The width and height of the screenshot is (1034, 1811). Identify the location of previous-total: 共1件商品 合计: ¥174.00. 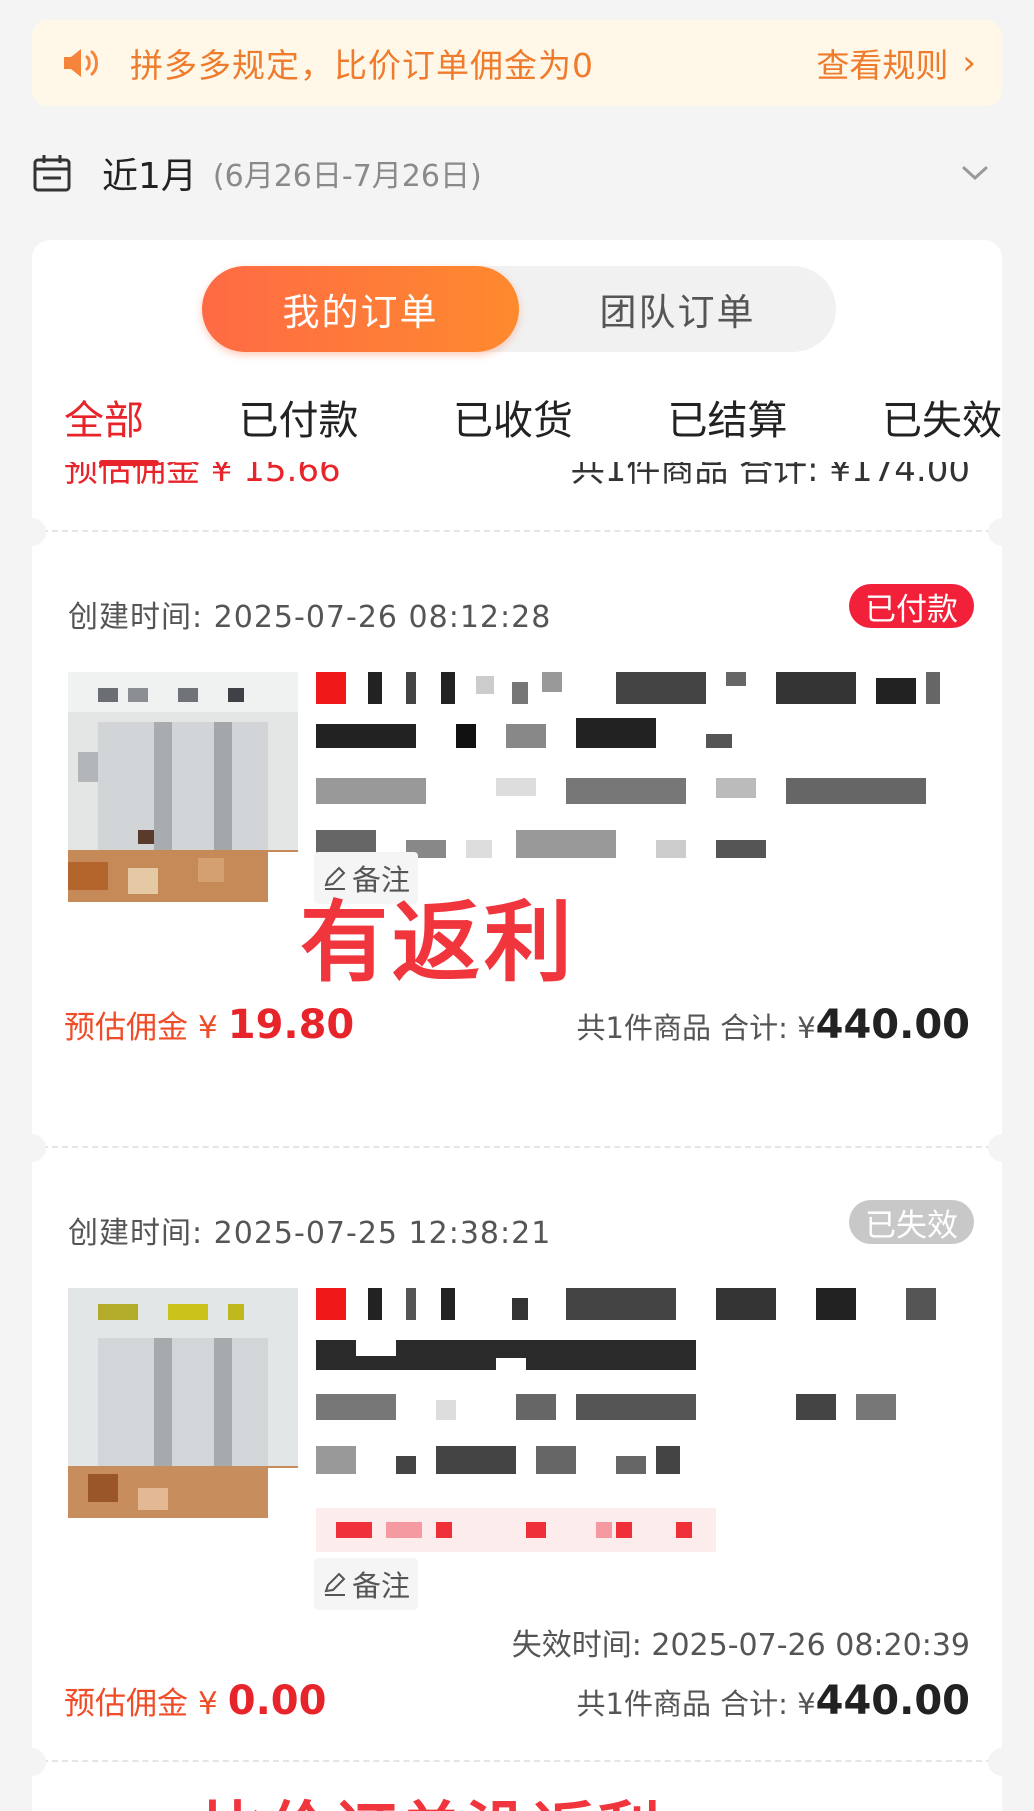
(770, 476).